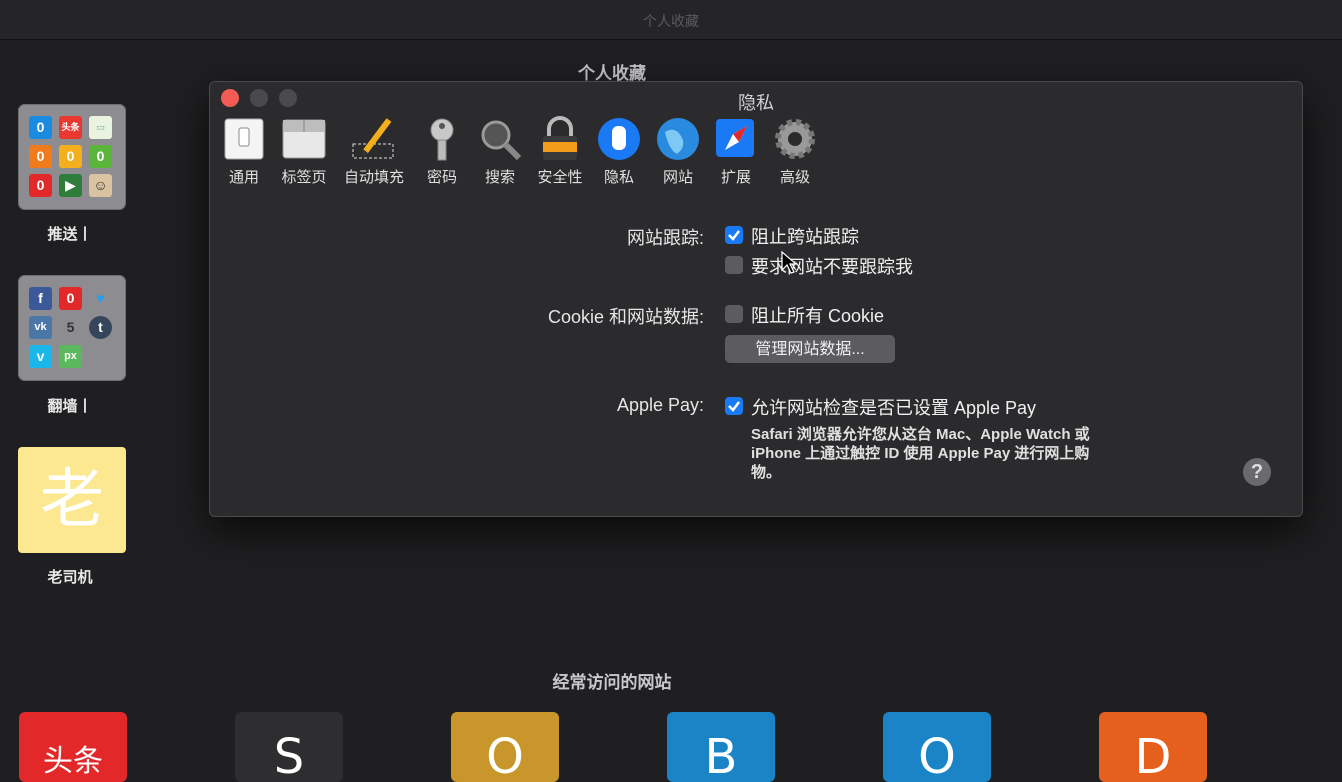 The image size is (1342, 782). I want to click on top-bar: 个人收藏, so click(671, 20).